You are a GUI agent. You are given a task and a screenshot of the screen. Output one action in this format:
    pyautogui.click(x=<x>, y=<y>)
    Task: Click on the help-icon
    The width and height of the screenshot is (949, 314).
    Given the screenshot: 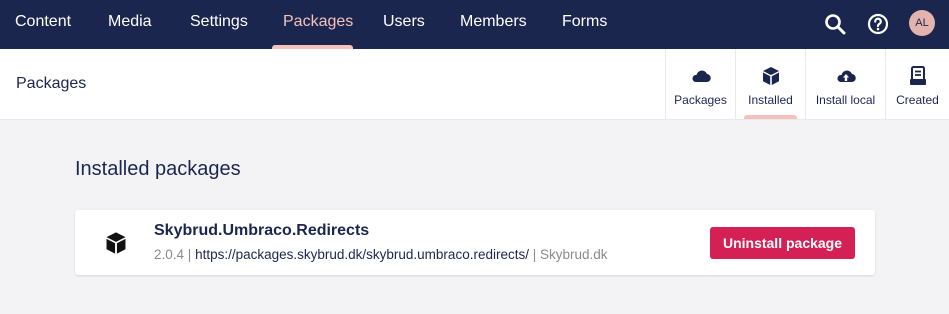 What is the action you would take?
    pyautogui.click(x=878, y=24)
    